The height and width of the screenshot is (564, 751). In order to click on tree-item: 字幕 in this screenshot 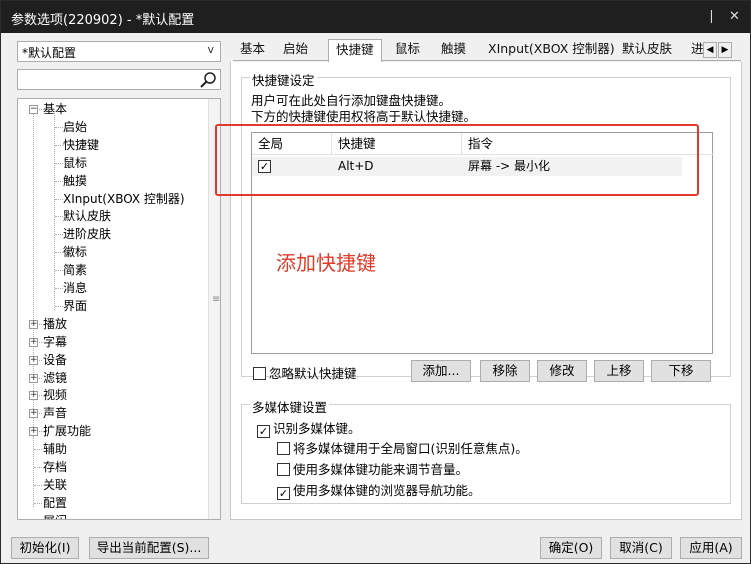, I will do `click(55, 342)`.